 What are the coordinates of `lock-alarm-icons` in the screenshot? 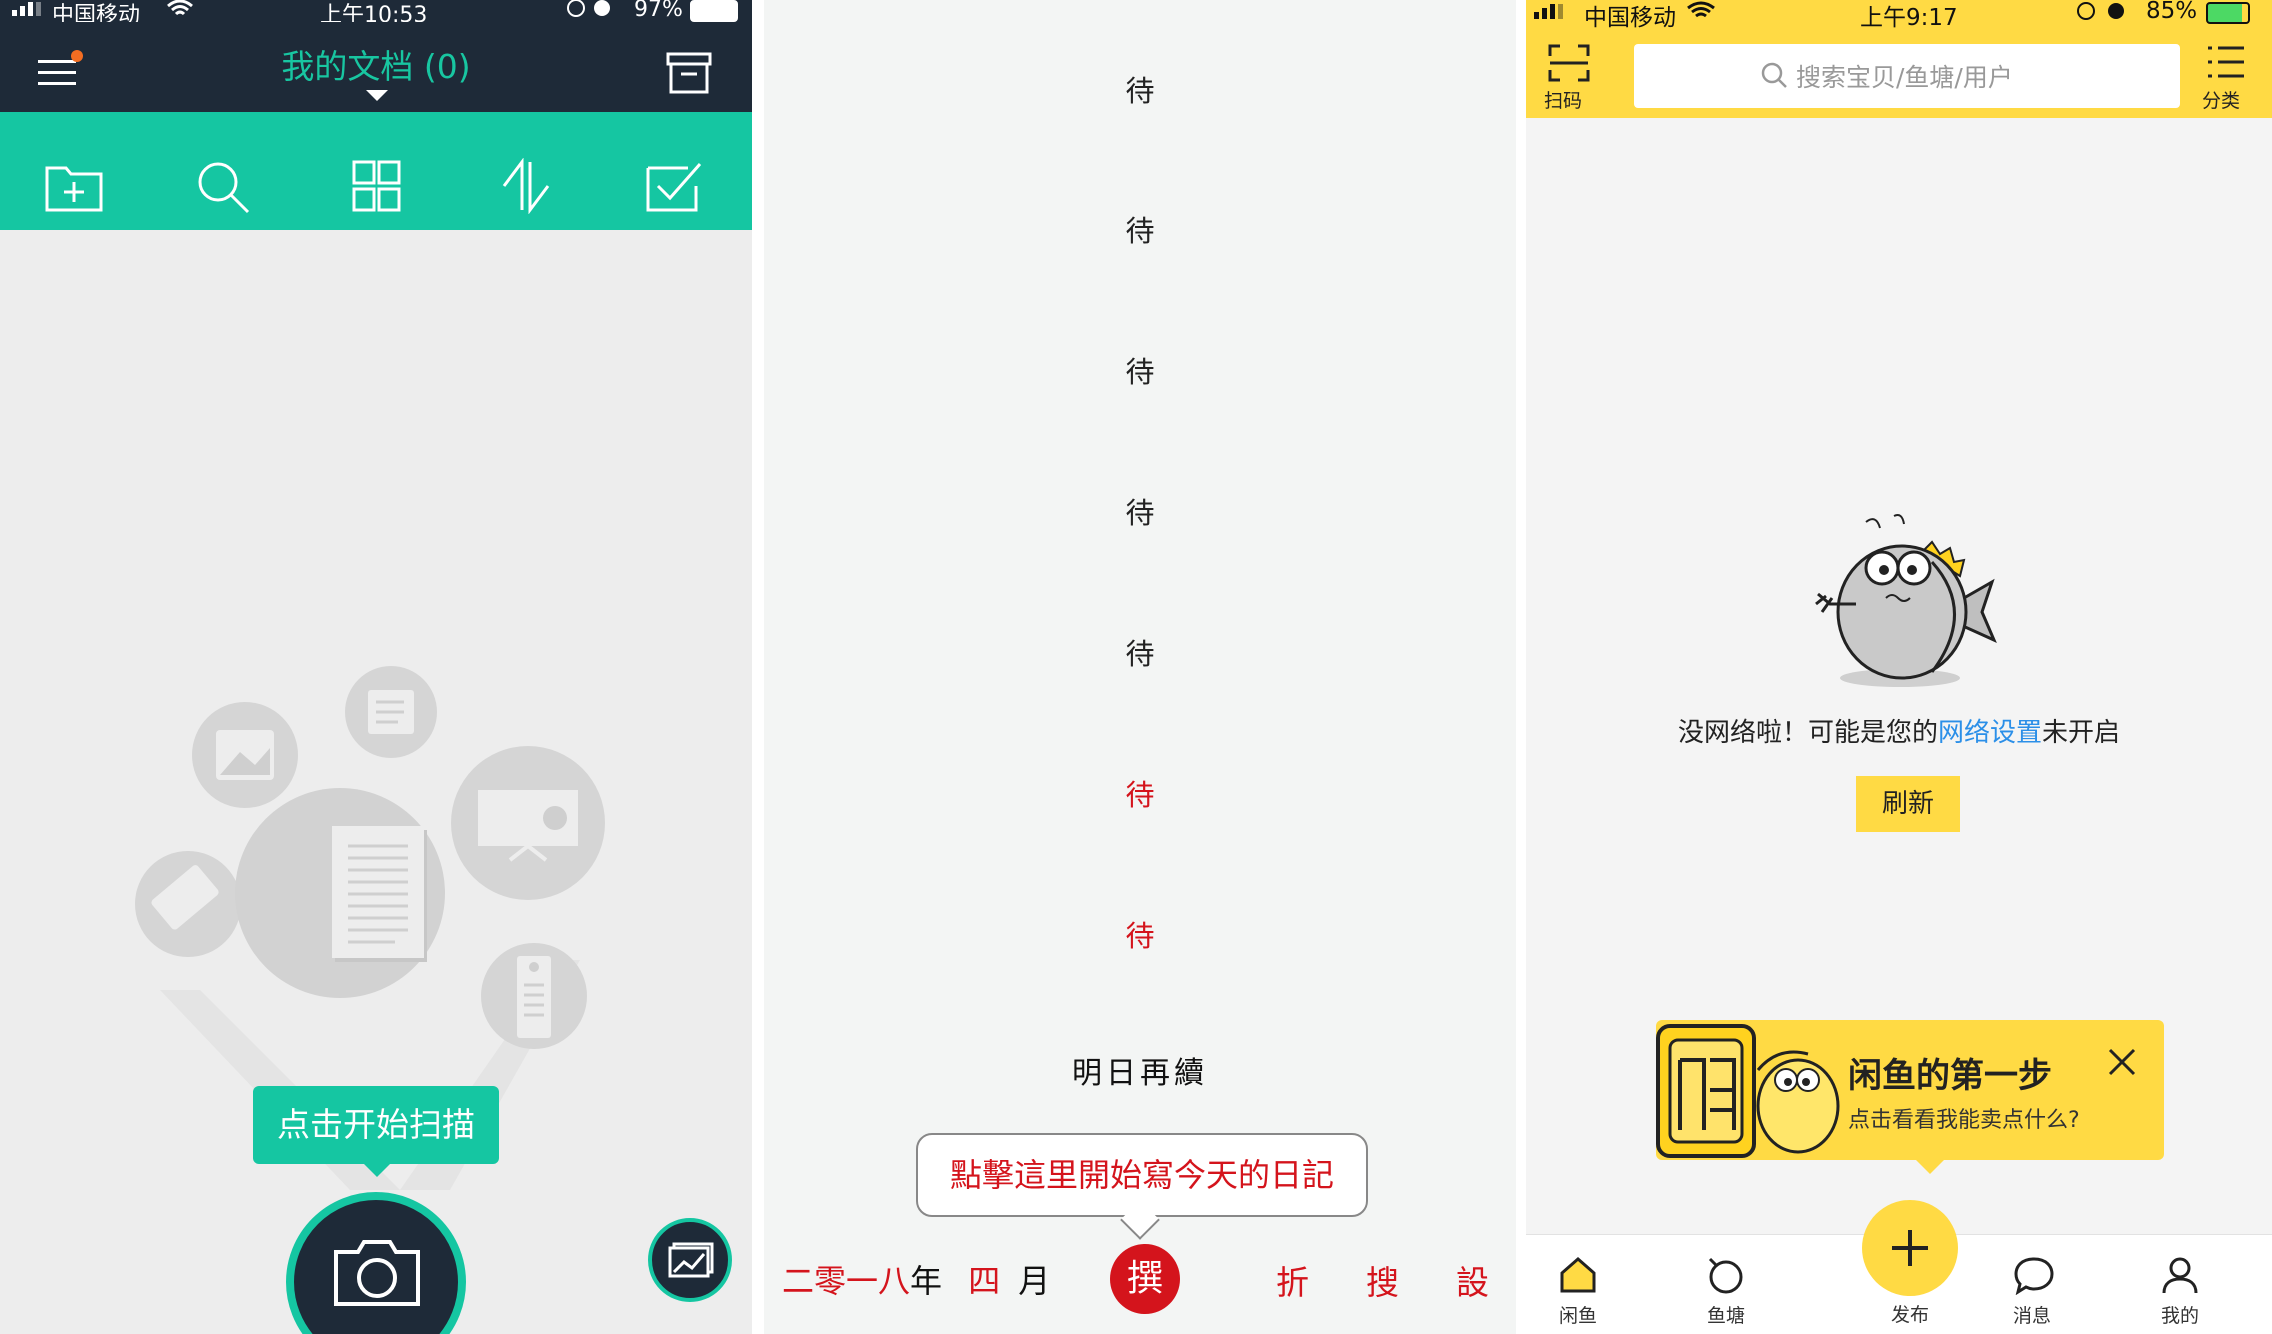 It's located at (2100, 11).